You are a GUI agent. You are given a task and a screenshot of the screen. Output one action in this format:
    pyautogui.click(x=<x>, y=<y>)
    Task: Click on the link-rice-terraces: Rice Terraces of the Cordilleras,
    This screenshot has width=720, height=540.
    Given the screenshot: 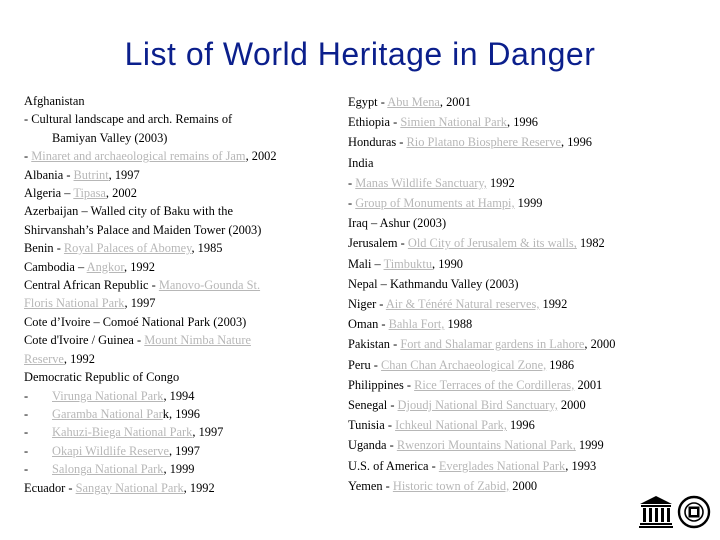 What is the action you would take?
    pyautogui.click(x=494, y=385)
    